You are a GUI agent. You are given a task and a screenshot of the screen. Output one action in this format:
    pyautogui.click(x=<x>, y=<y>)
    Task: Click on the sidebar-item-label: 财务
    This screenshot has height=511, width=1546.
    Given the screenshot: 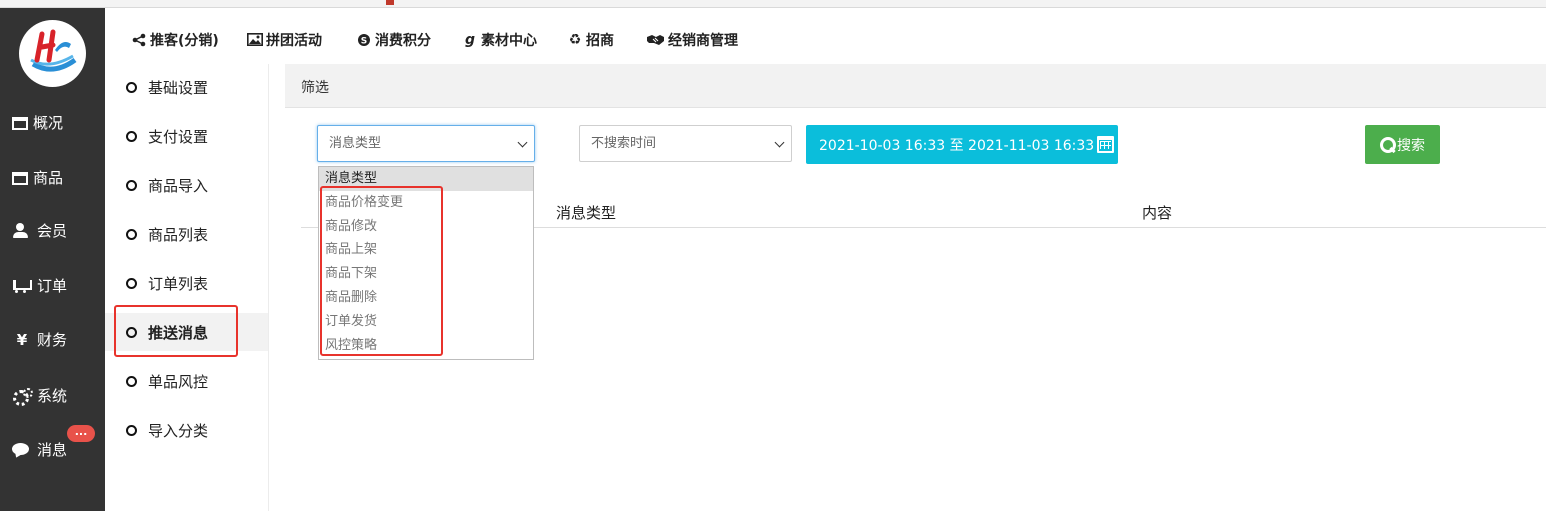 What is the action you would take?
    pyautogui.click(x=52, y=340)
    